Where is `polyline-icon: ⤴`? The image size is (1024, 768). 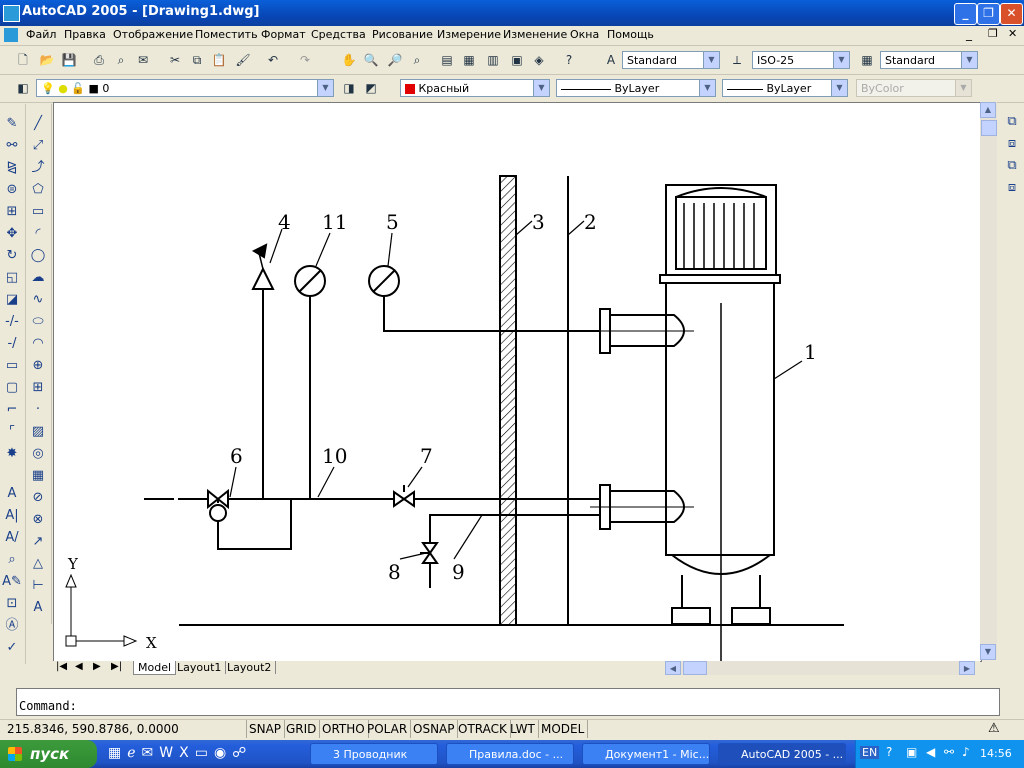
polyline-icon: ⤴ is located at coordinates (38, 168).